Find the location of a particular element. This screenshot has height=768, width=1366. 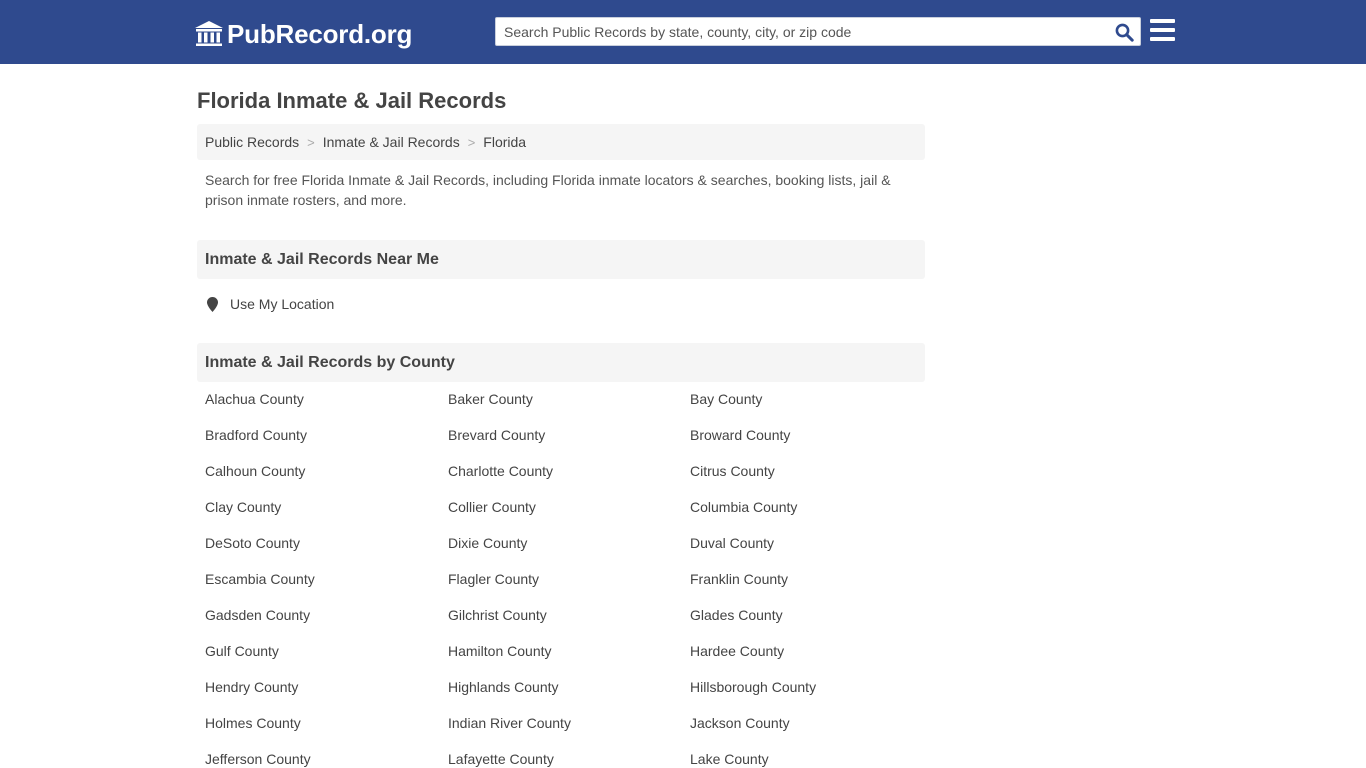

county-link: Hardee County is located at coordinates (737, 651).